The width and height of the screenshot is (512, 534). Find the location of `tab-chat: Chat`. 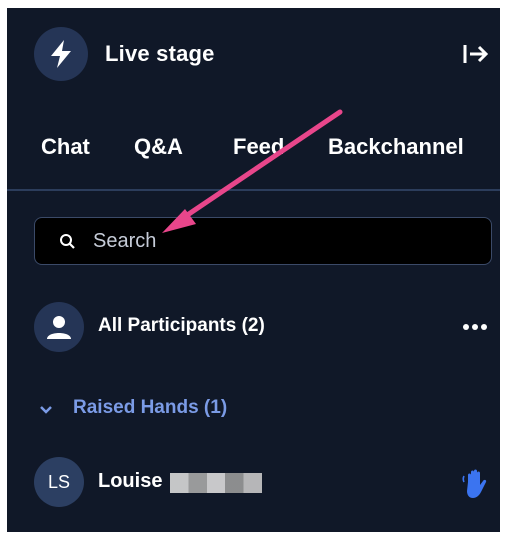

tab-chat: Chat is located at coordinates (65, 147).